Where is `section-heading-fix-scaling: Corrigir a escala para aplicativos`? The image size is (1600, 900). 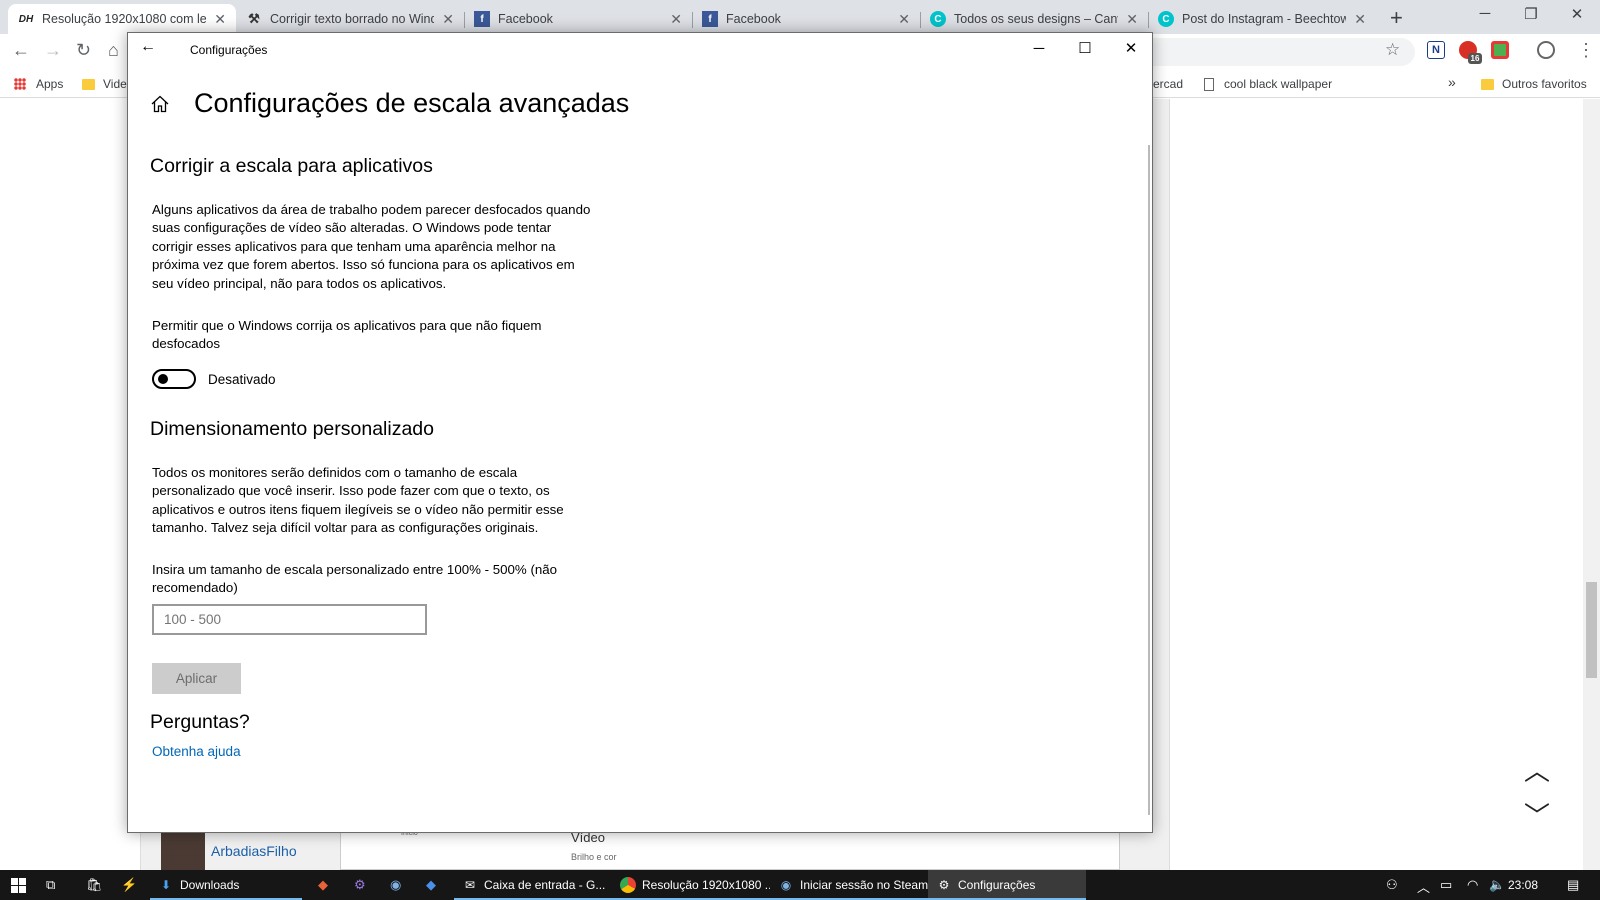 section-heading-fix-scaling: Corrigir a escala para aplicativos is located at coordinates (291, 166).